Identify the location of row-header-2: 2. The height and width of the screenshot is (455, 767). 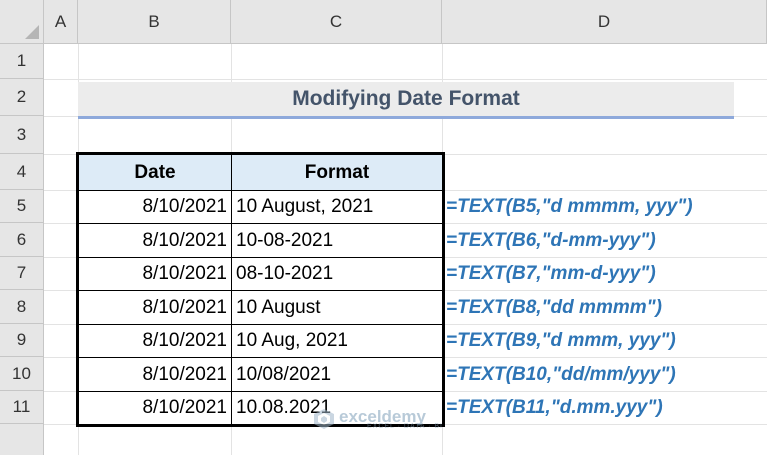
(22, 97).